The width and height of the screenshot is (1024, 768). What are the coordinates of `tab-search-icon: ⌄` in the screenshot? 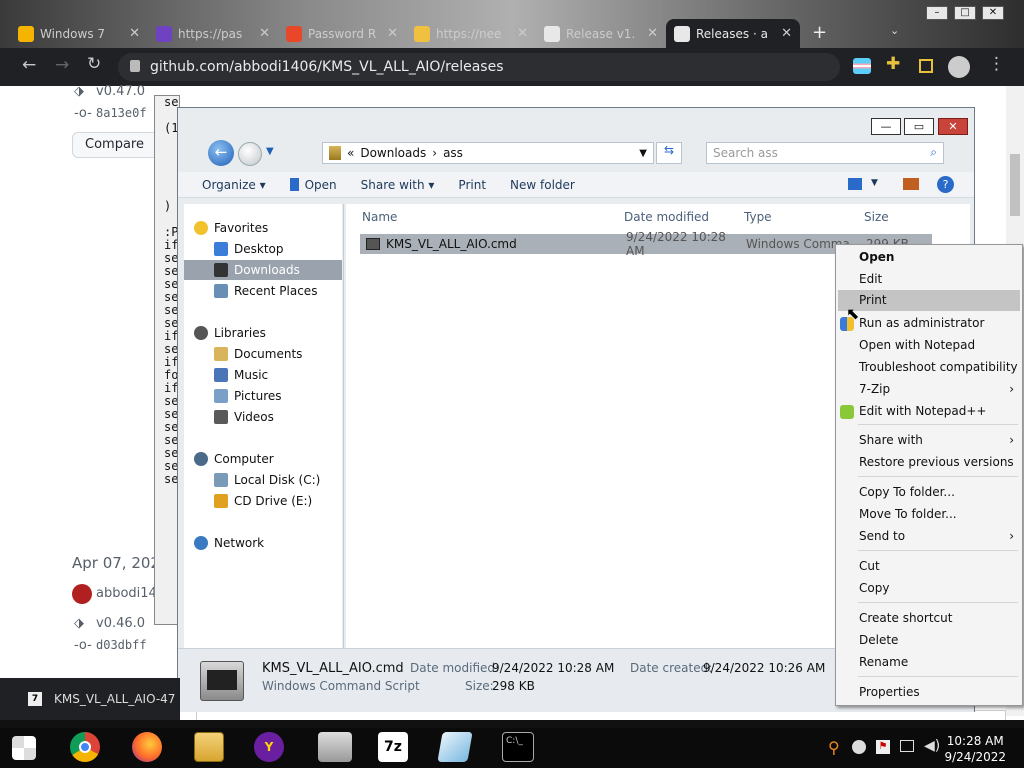 It's located at (894, 30).